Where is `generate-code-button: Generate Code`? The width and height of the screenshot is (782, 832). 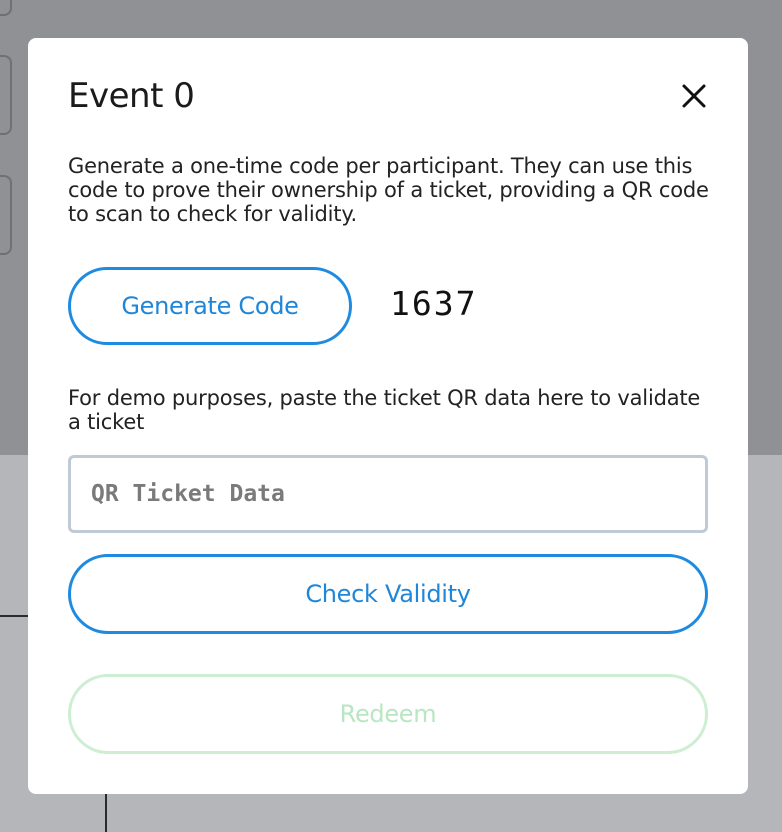
generate-code-button: Generate Code is located at coordinates (210, 306).